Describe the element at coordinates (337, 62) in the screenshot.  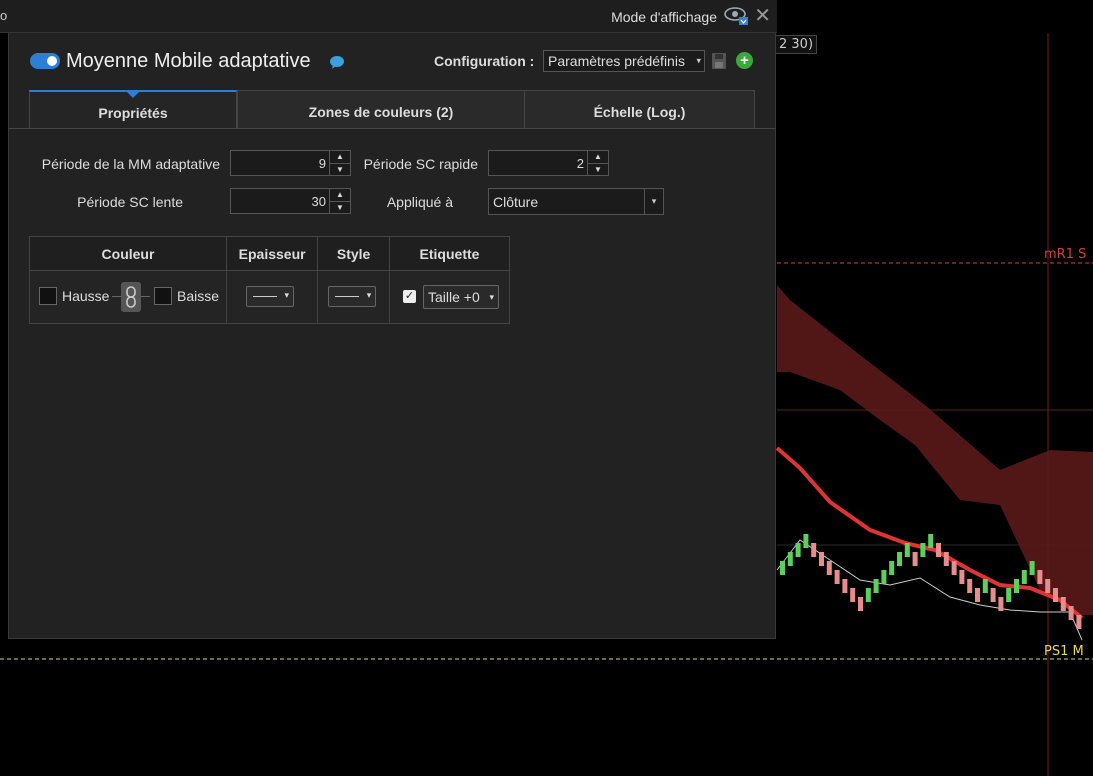
I see `chat-bubble-icon` at that location.